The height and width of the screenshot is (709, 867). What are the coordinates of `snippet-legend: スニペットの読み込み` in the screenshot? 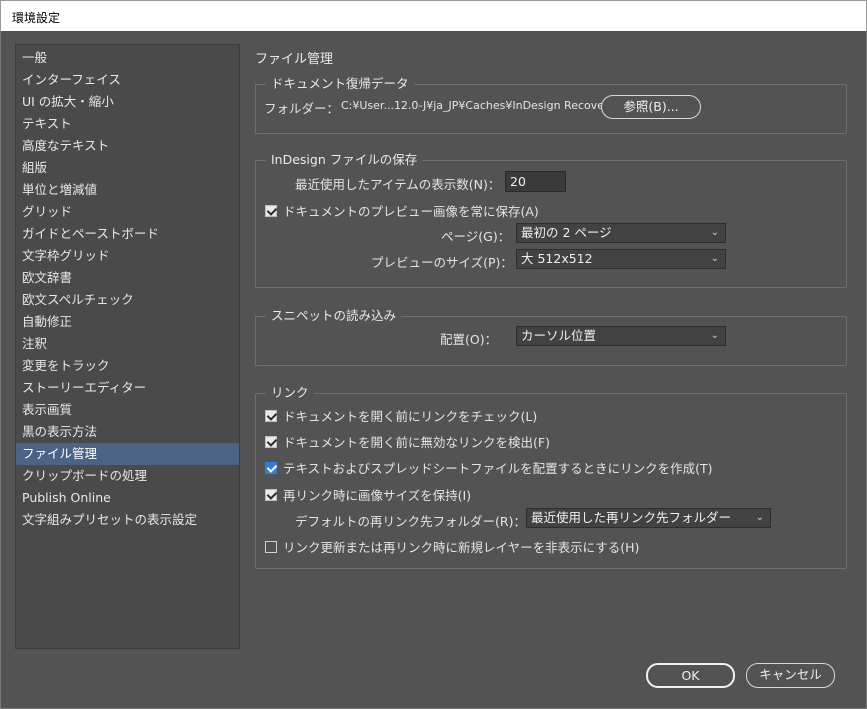 It's located at (334, 316).